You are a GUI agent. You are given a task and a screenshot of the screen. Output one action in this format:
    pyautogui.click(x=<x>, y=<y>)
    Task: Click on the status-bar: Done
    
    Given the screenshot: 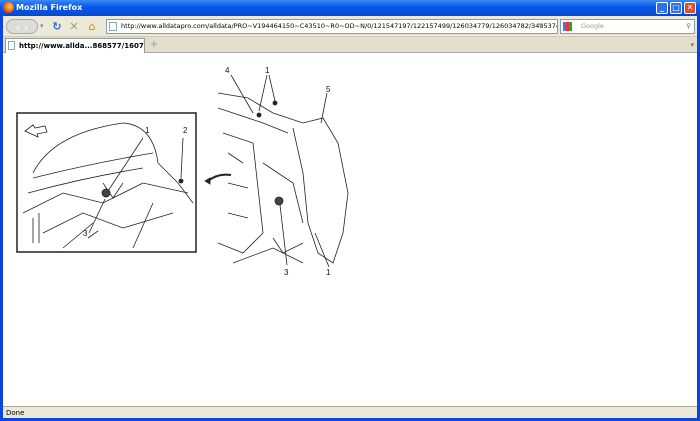 What is the action you would take?
    pyautogui.click(x=350, y=412)
    